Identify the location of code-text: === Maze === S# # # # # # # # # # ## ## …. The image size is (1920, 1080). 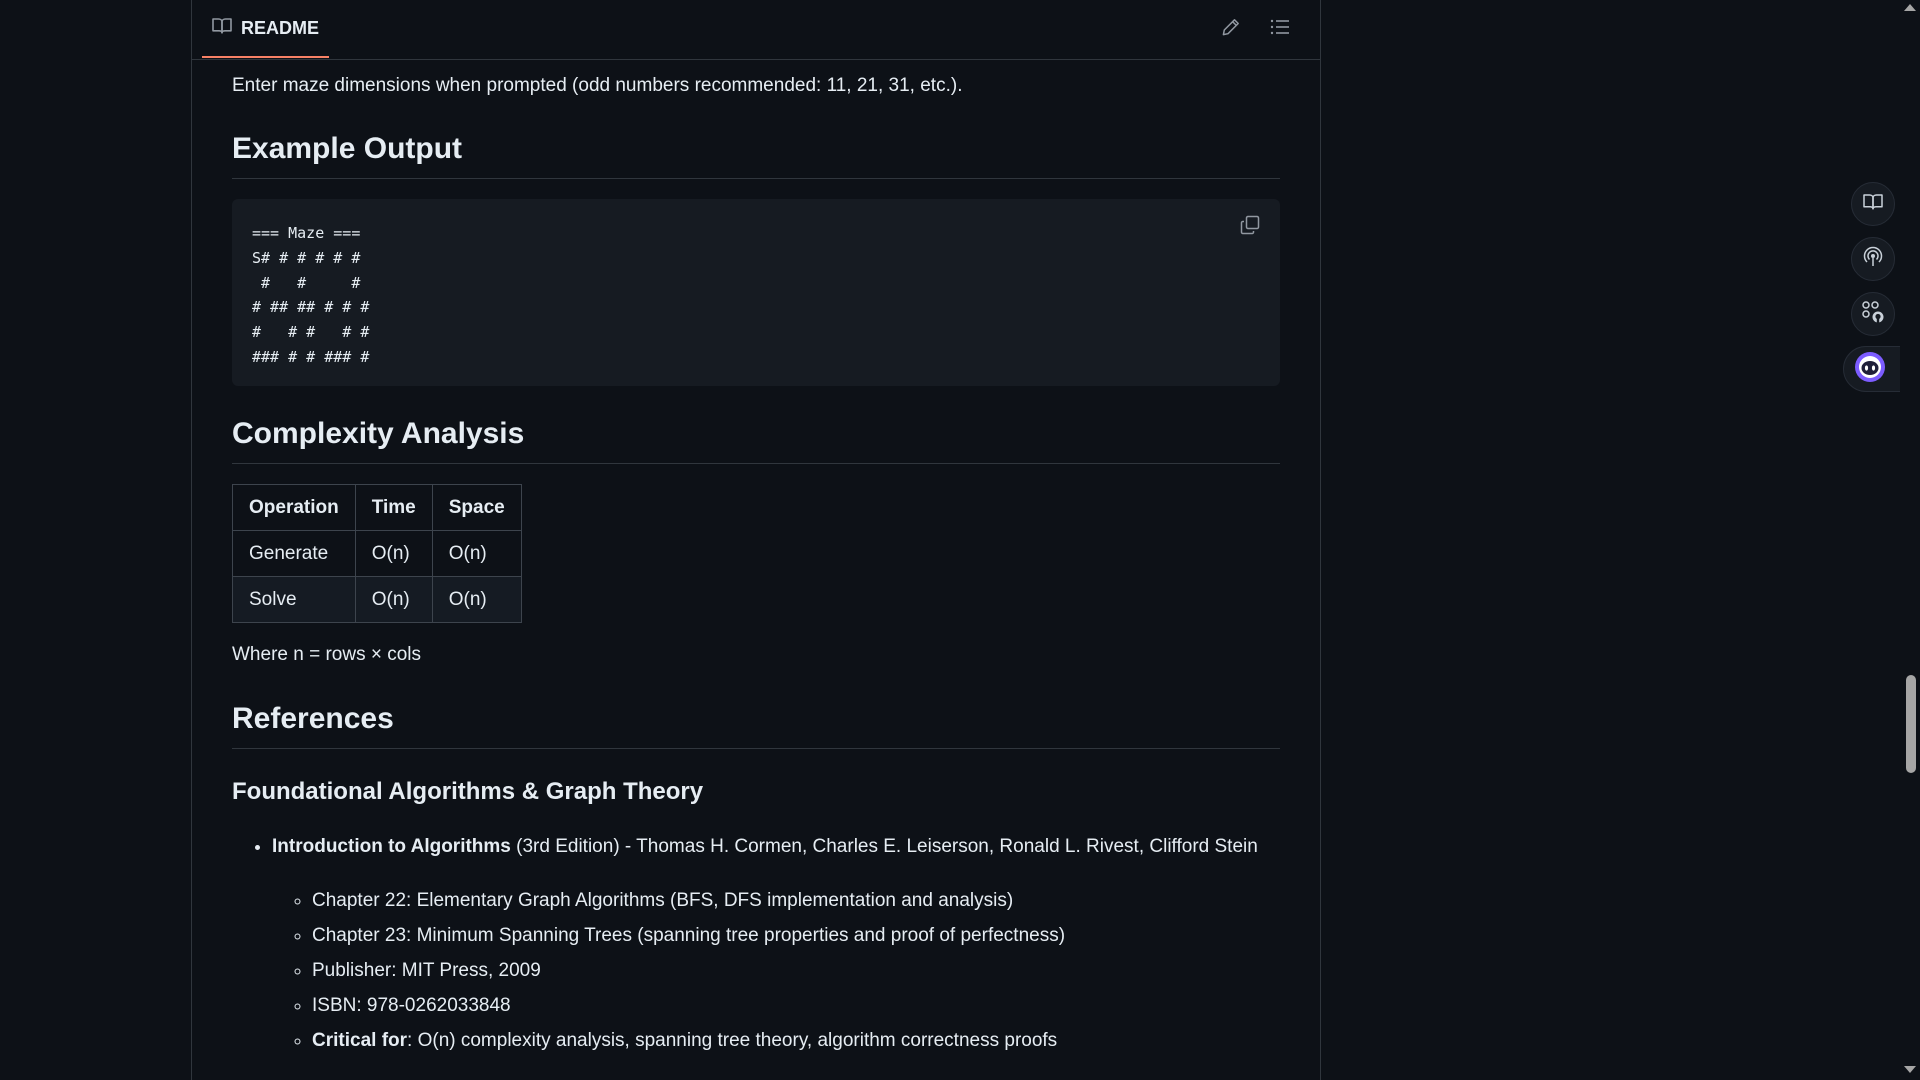
(311, 295).